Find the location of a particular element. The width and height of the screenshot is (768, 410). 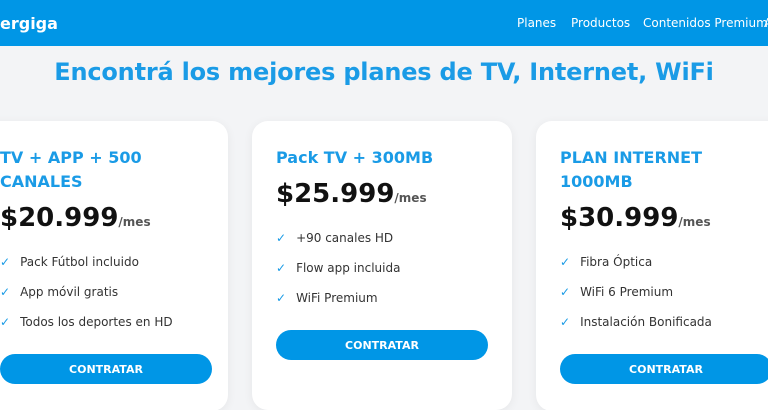

plan-price: $25.999/mes is located at coordinates (351, 194).